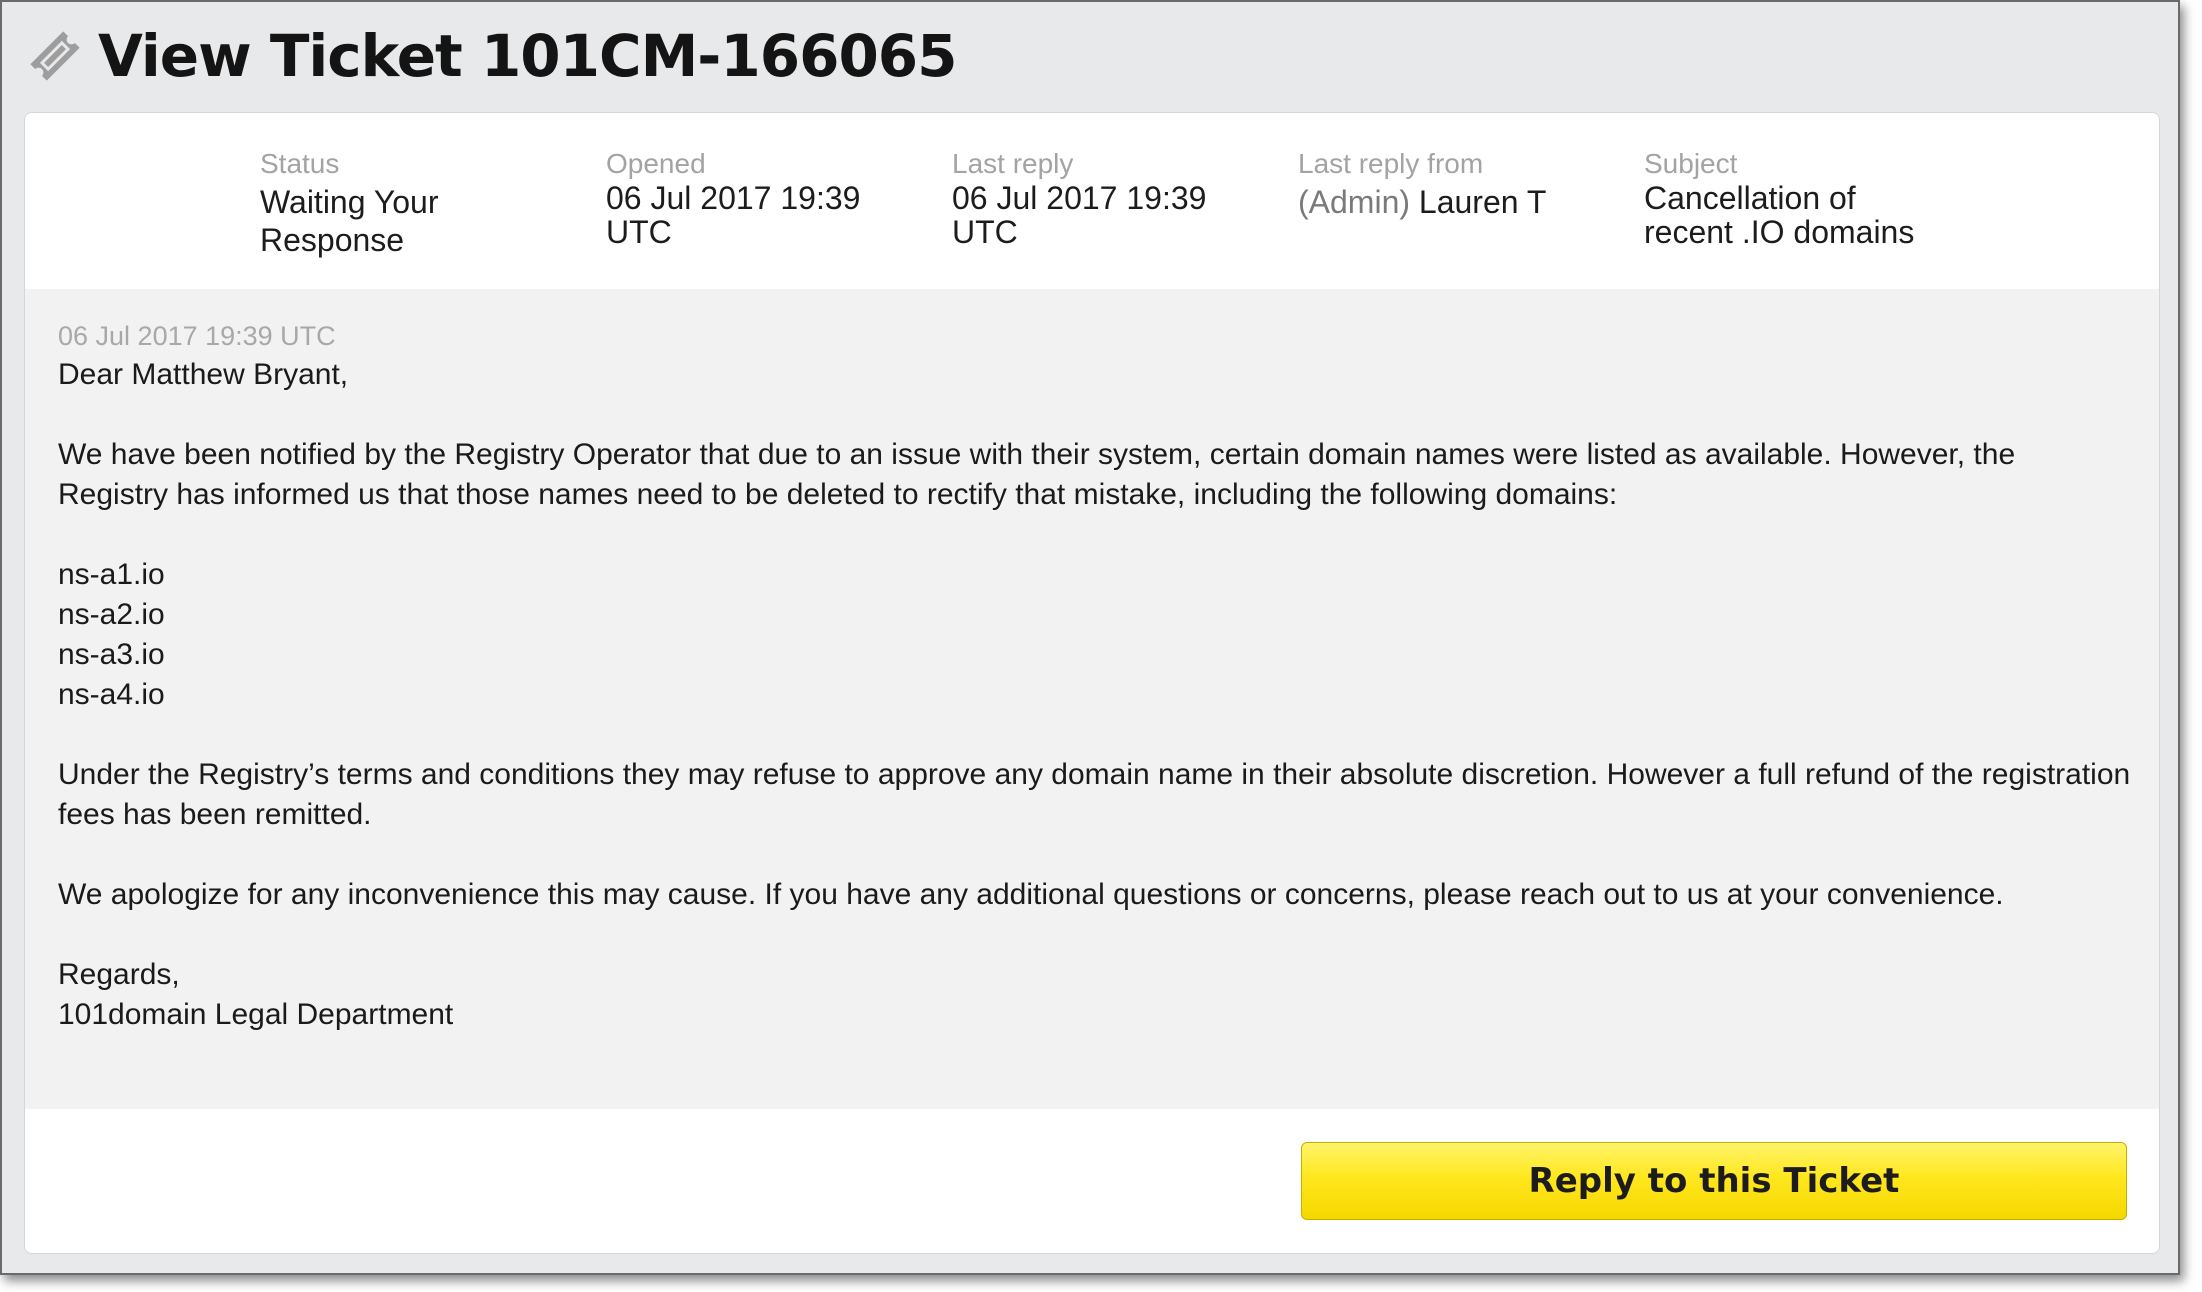  I want to click on subject-line-2: recent .IO domains, so click(1779, 232).